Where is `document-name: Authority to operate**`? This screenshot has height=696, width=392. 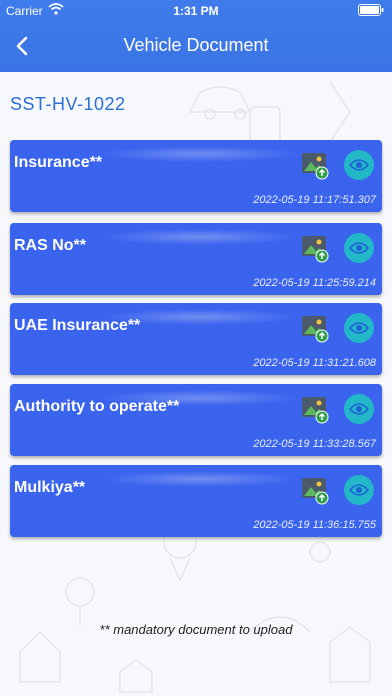 document-name: Authority to operate** is located at coordinates (97, 406).